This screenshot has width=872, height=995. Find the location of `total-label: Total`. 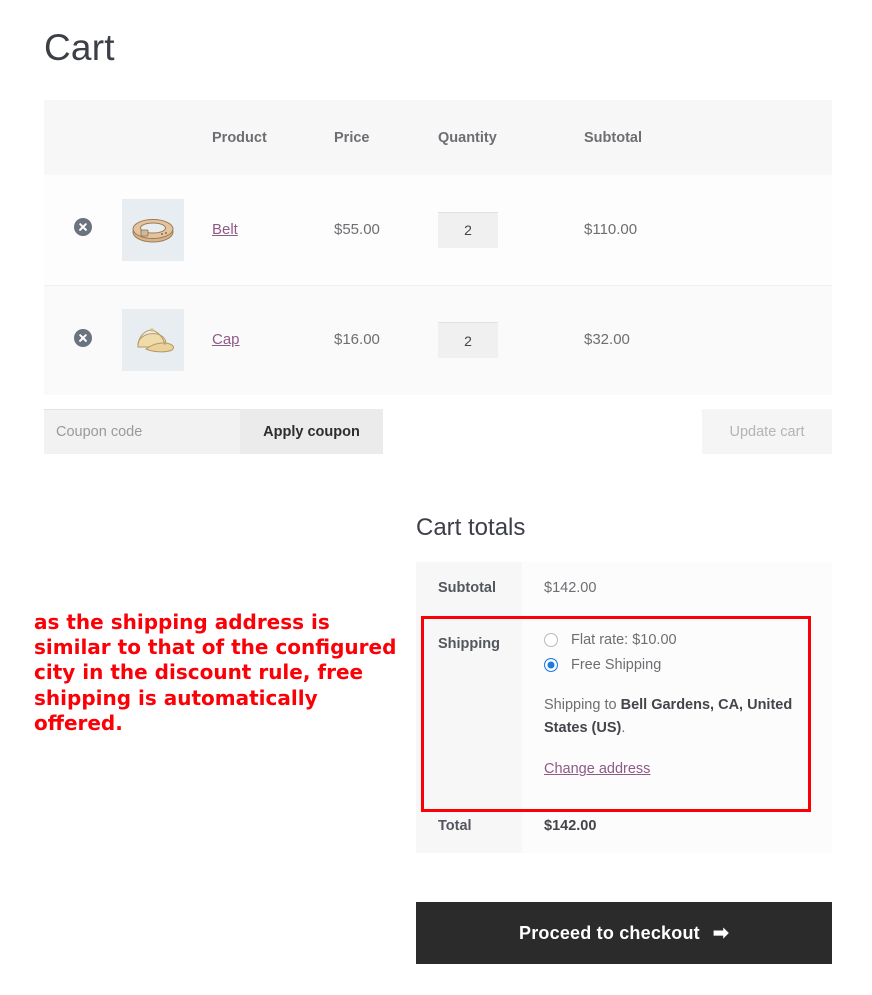

total-label: Total is located at coordinates (469, 826).